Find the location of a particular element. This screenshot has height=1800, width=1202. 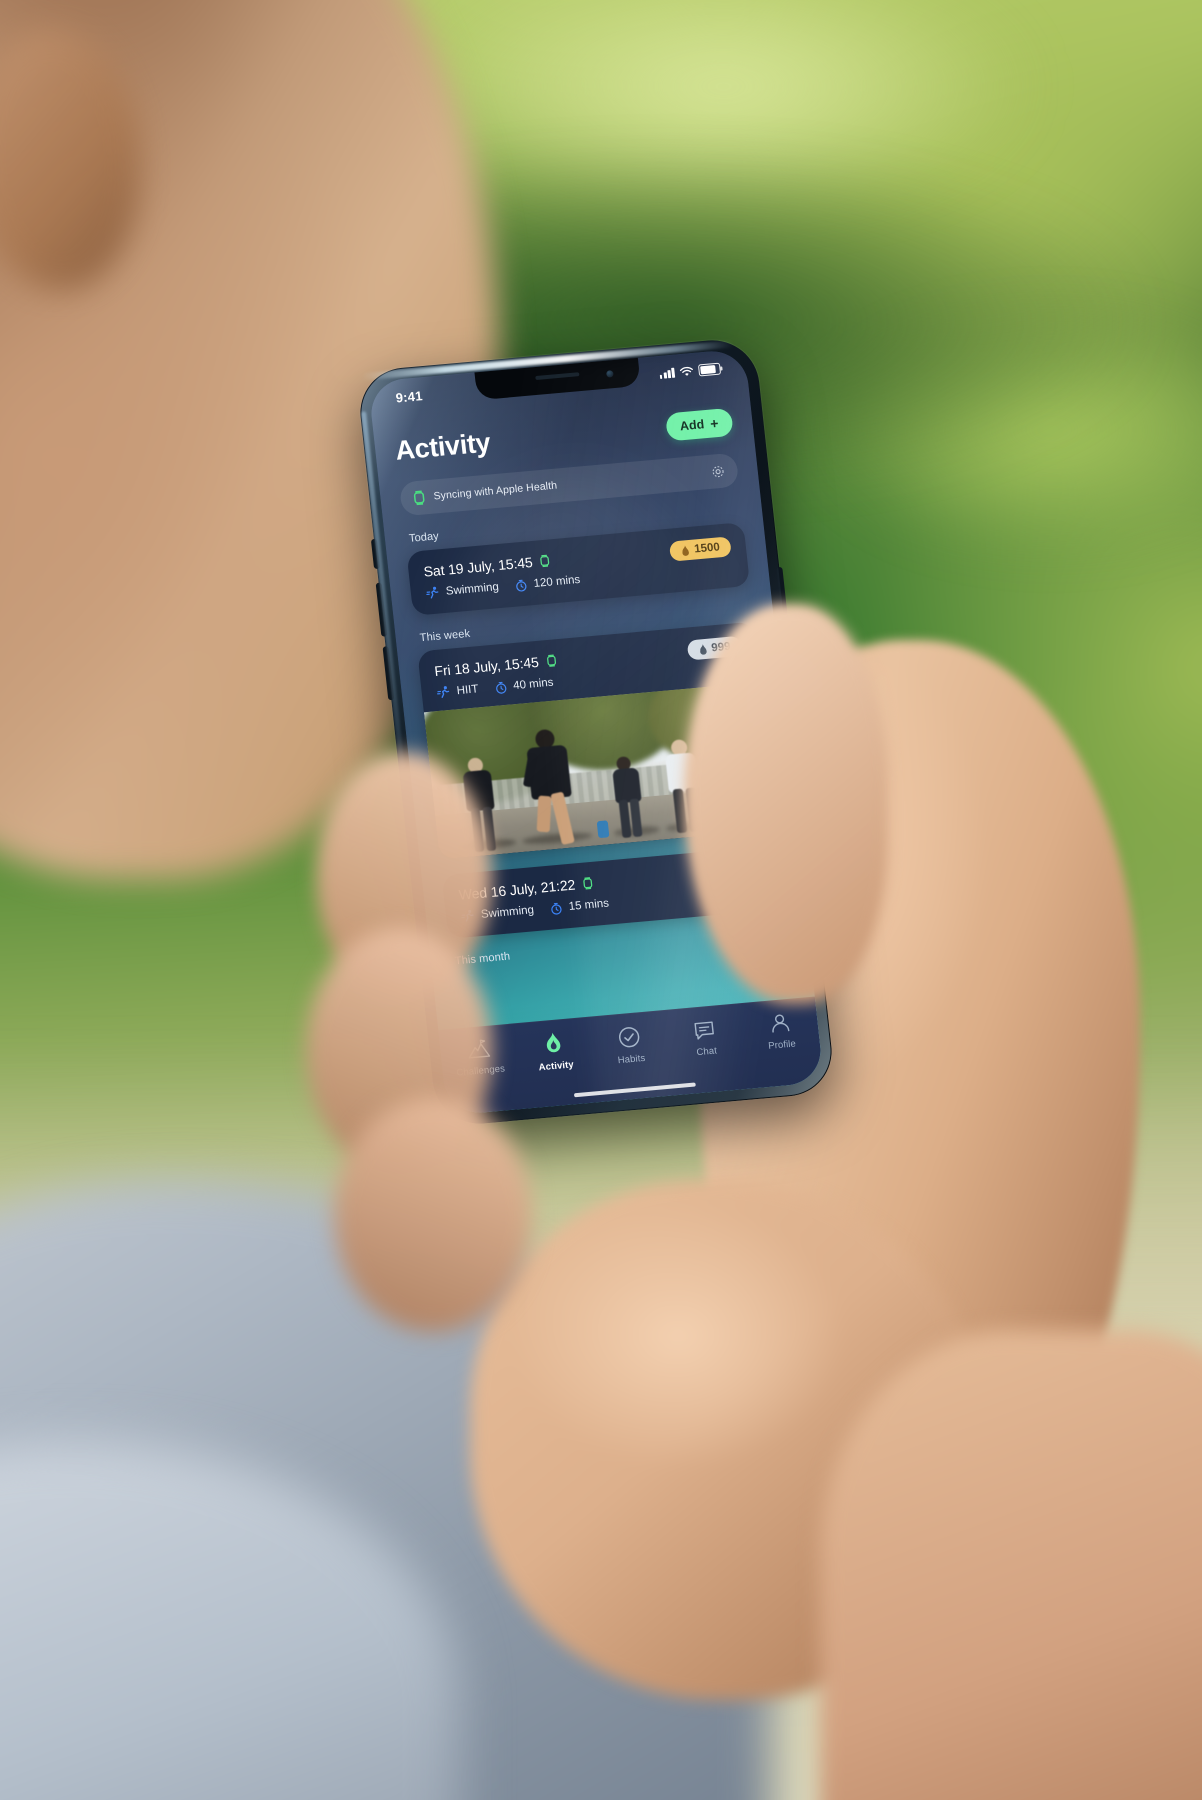

activity-duration: 15 mins is located at coordinates (579, 906).